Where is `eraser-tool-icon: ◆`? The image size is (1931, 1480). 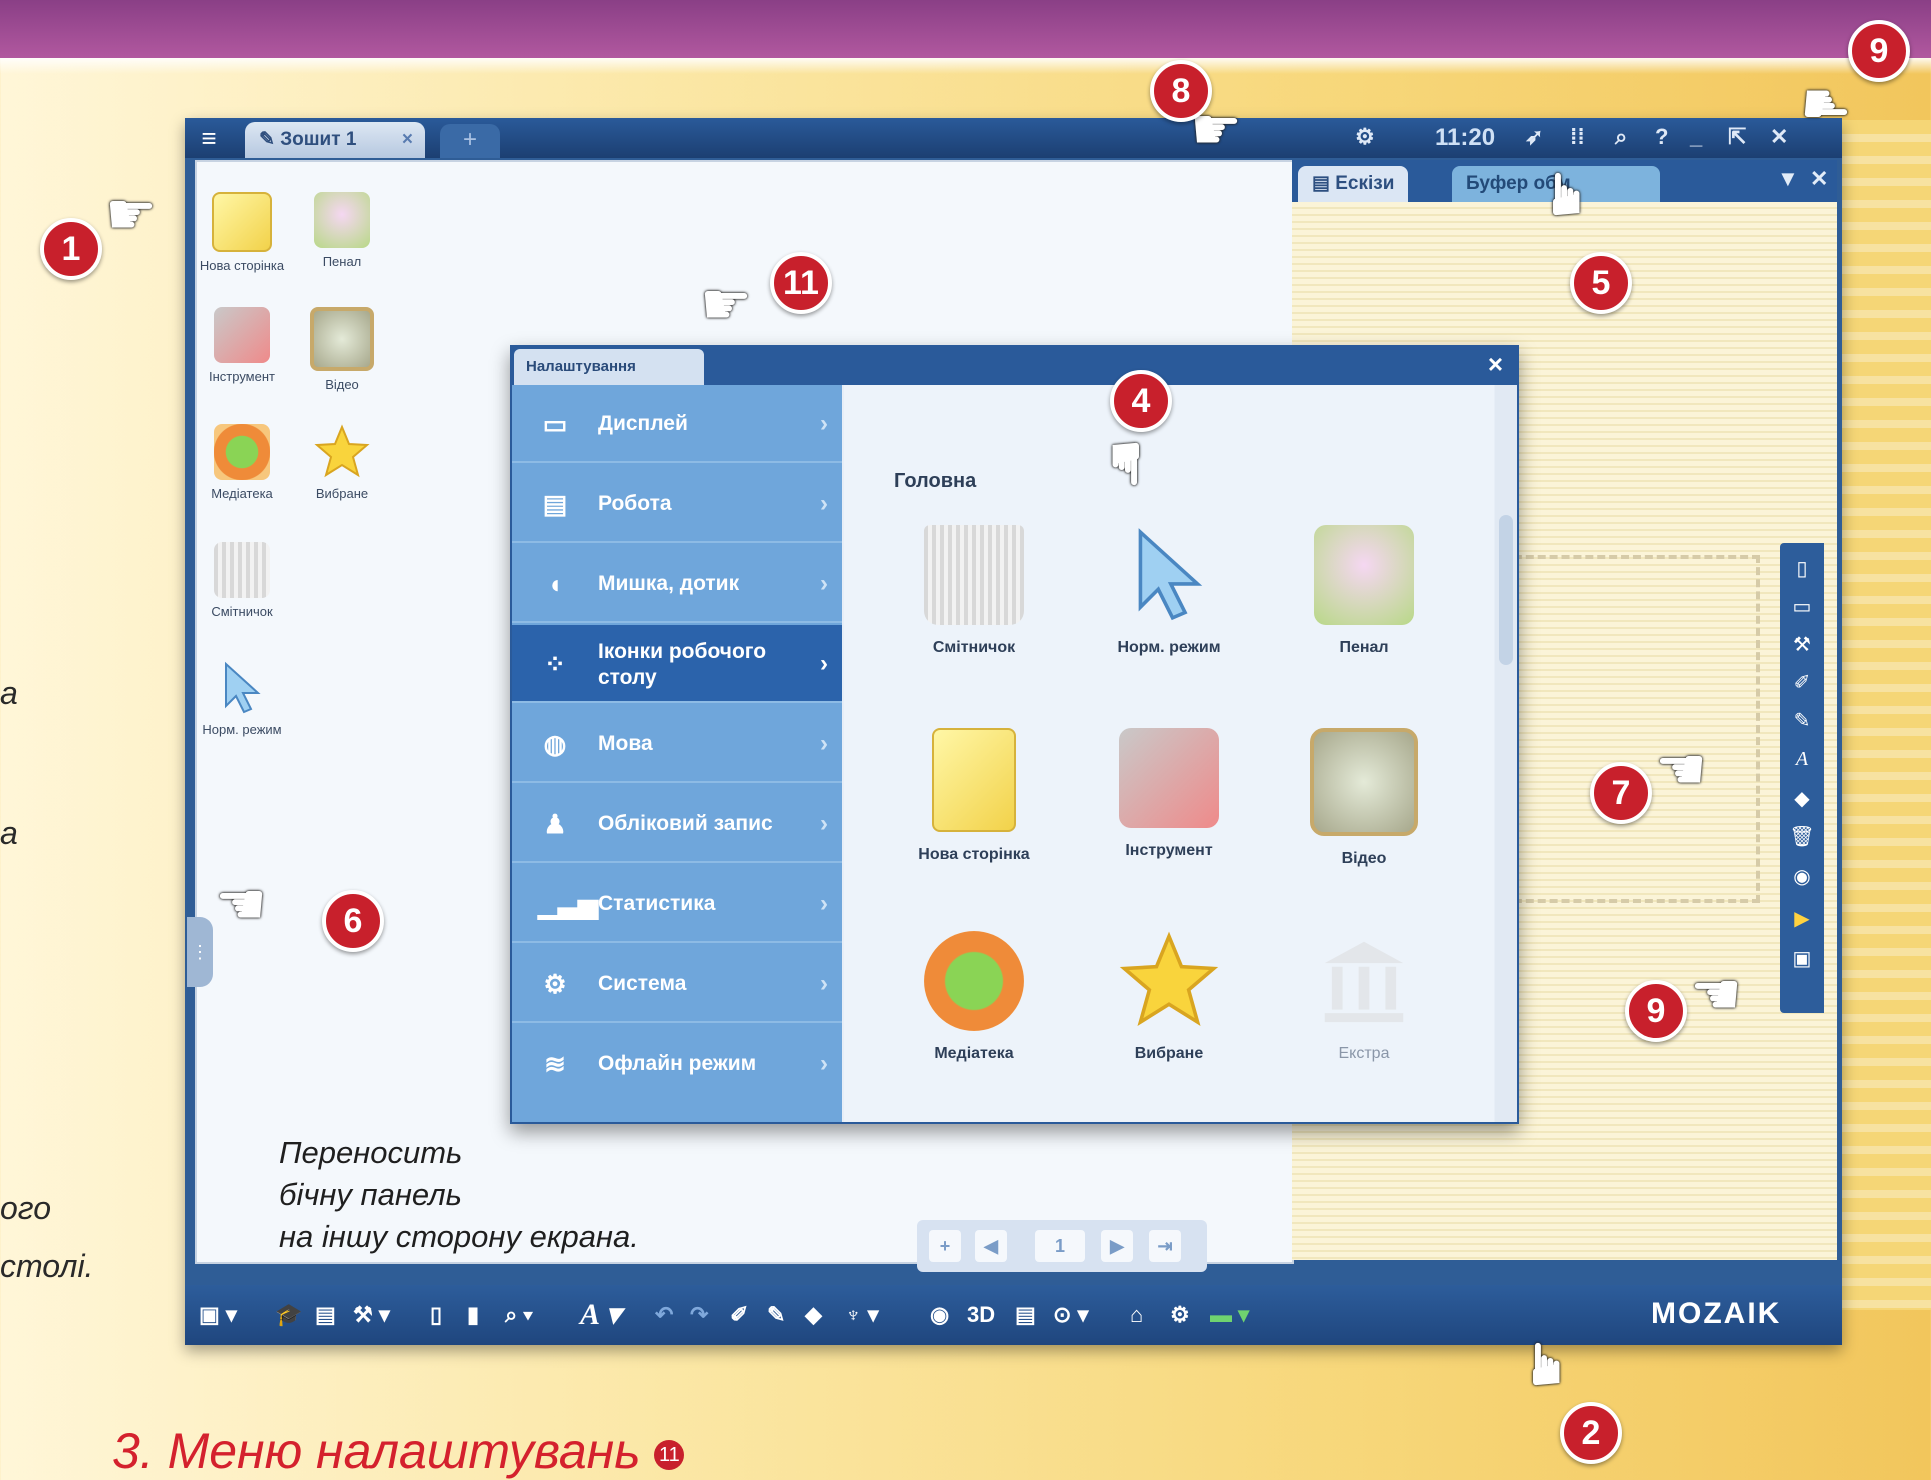
eraser-tool-icon: ◆ is located at coordinates (1802, 799).